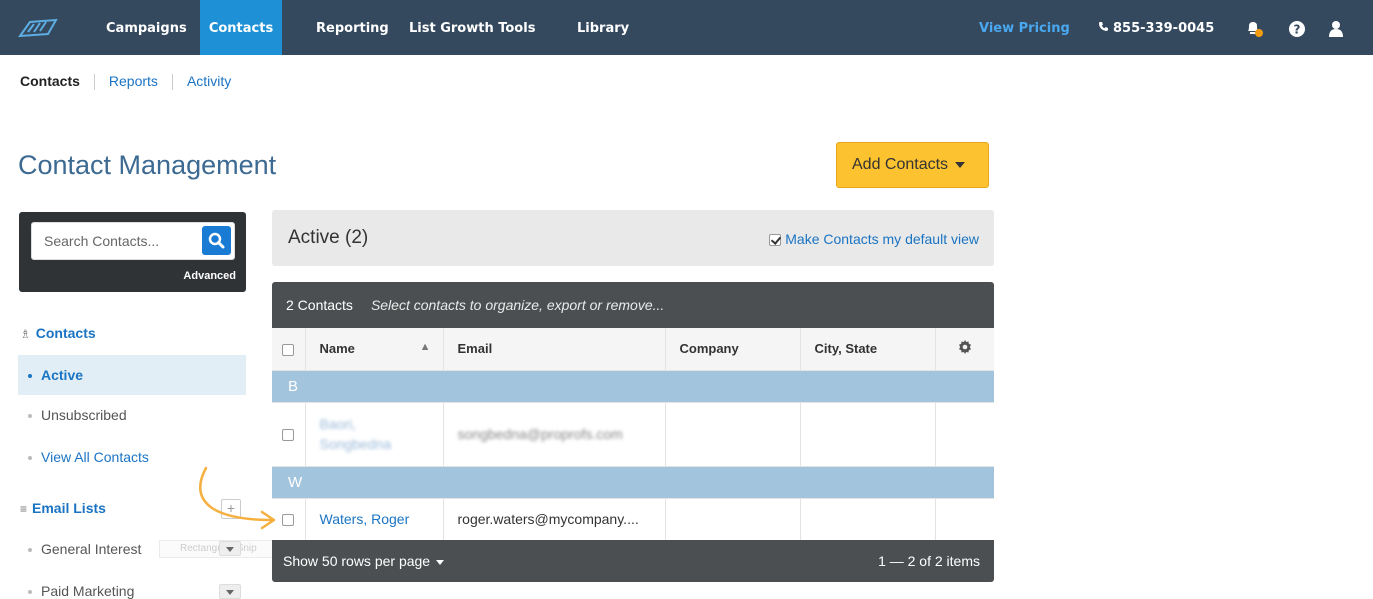 The width and height of the screenshot is (1373, 599). Describe the element at coordinates (1103, 26) in the screenshot. I see `phone-icon` at that location.